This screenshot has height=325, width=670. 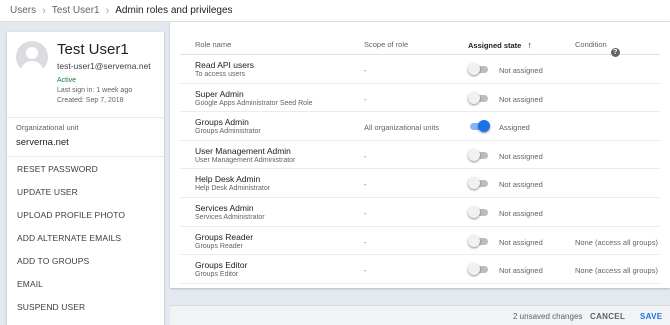 What do you see at coordinates (85, 191) in the screenshot?
I see `update-user-button: UPDATE USER` at bounding box center [85, 191].